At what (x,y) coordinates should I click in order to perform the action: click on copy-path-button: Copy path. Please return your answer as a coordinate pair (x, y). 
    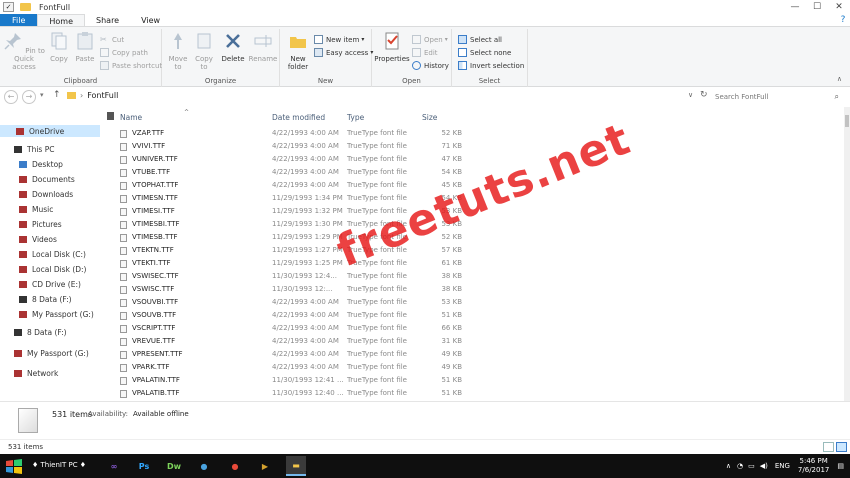
    Looking at the image, I should click on (124, 52).